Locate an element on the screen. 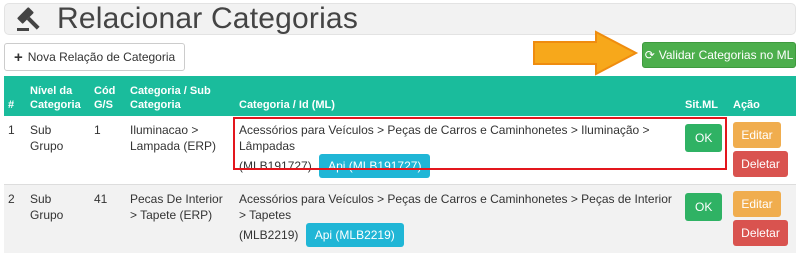  validate-categories-label: Validar Categorias no ML is located at coordinates (726, 55).